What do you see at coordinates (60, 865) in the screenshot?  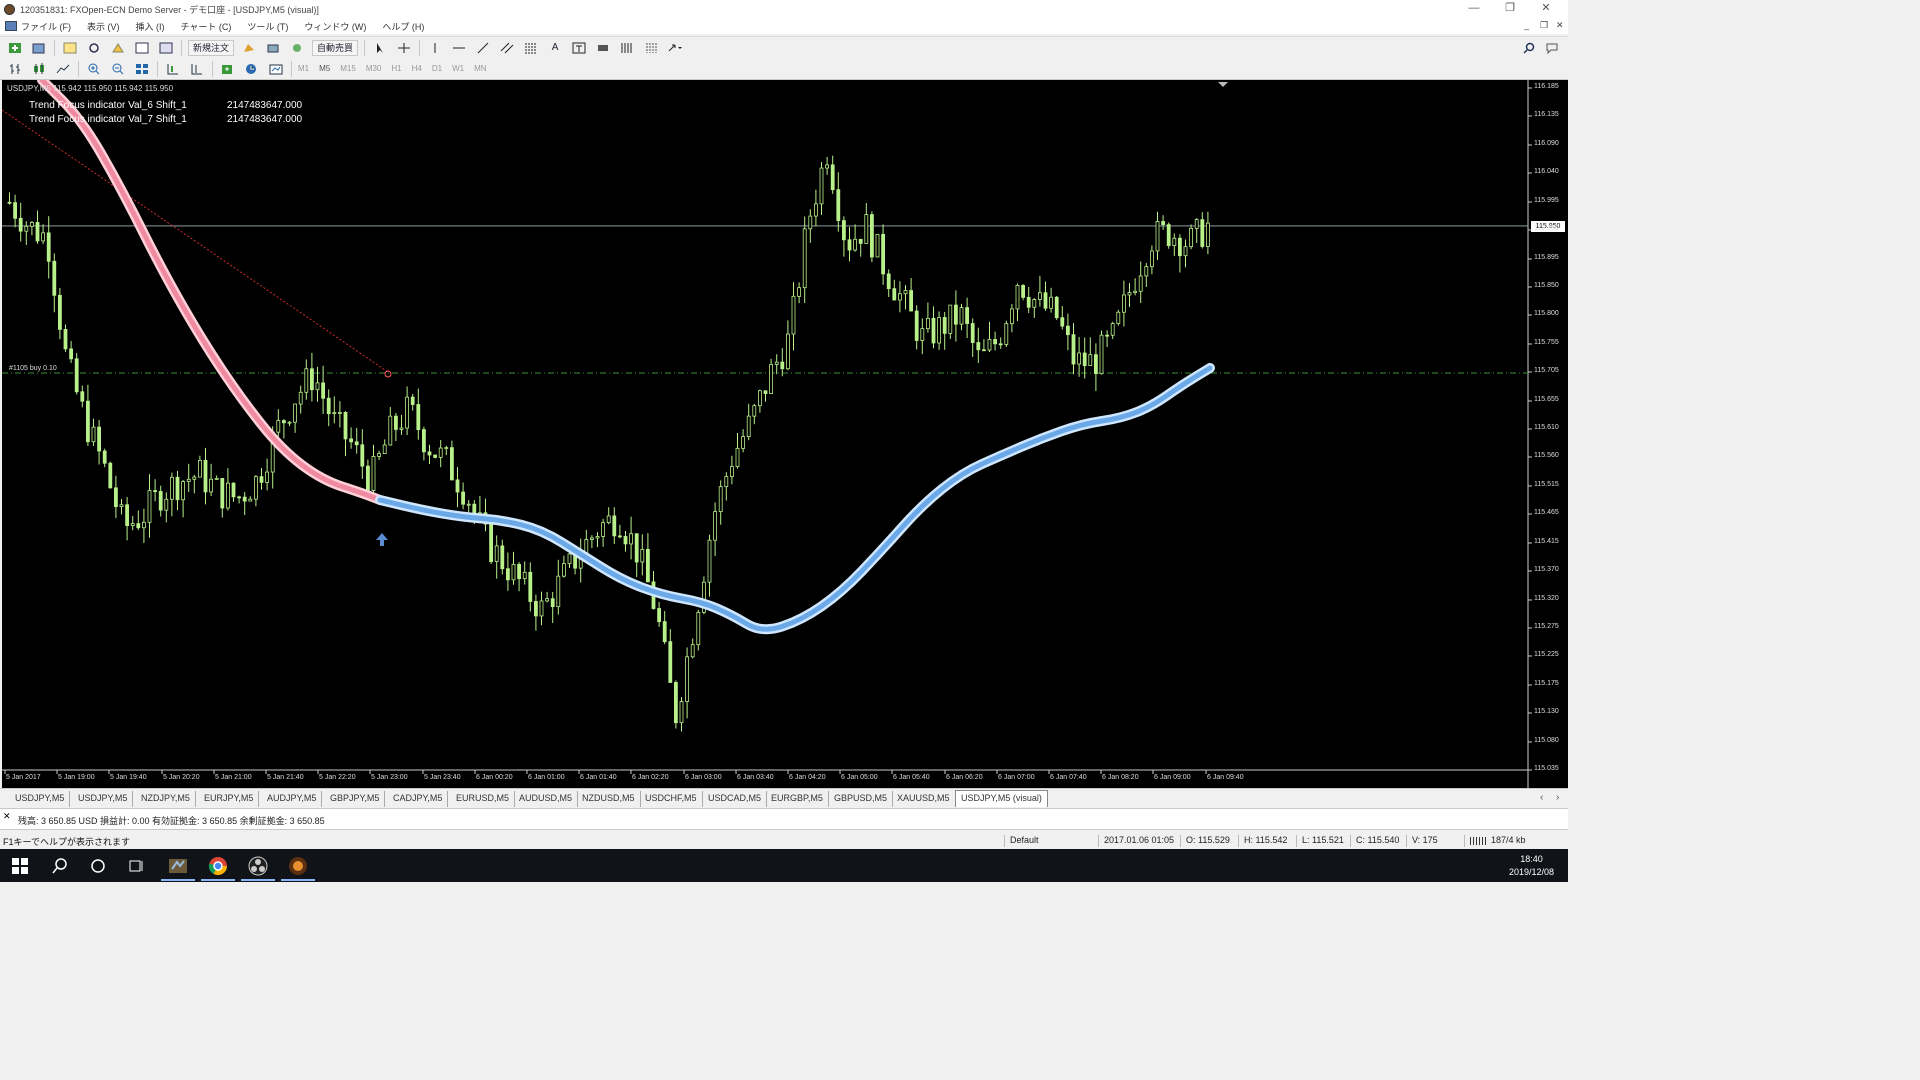 I see `search-taskbar-icon` at bounding box center [60, 865].